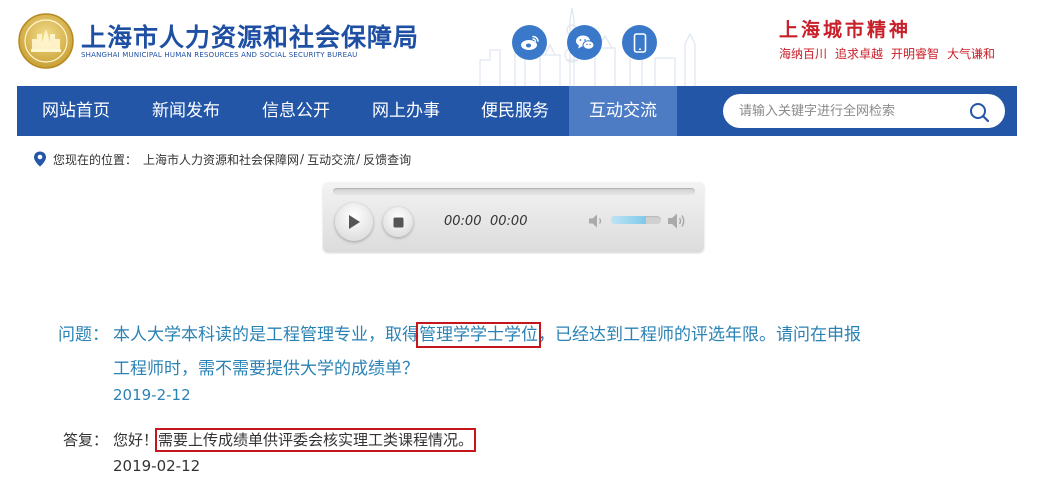 The width and height of the screenshot is (1060, 496). What do you see at coordinates (331, 159) in the screenshot?
I see `breadcrumb-link-interaction: 互动交流` at bounding box center [331, 159].